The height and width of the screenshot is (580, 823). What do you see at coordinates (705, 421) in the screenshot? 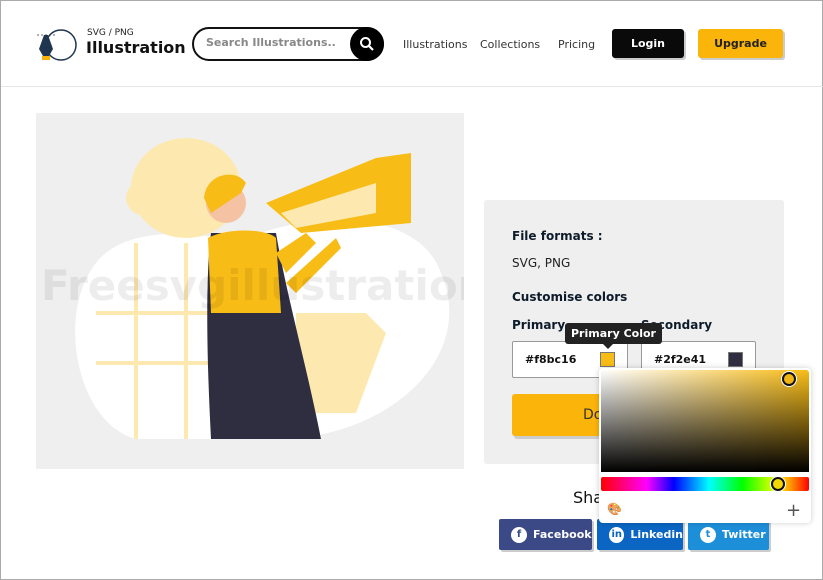
I see `saturation-value-area` at bounding box center [705, 421].